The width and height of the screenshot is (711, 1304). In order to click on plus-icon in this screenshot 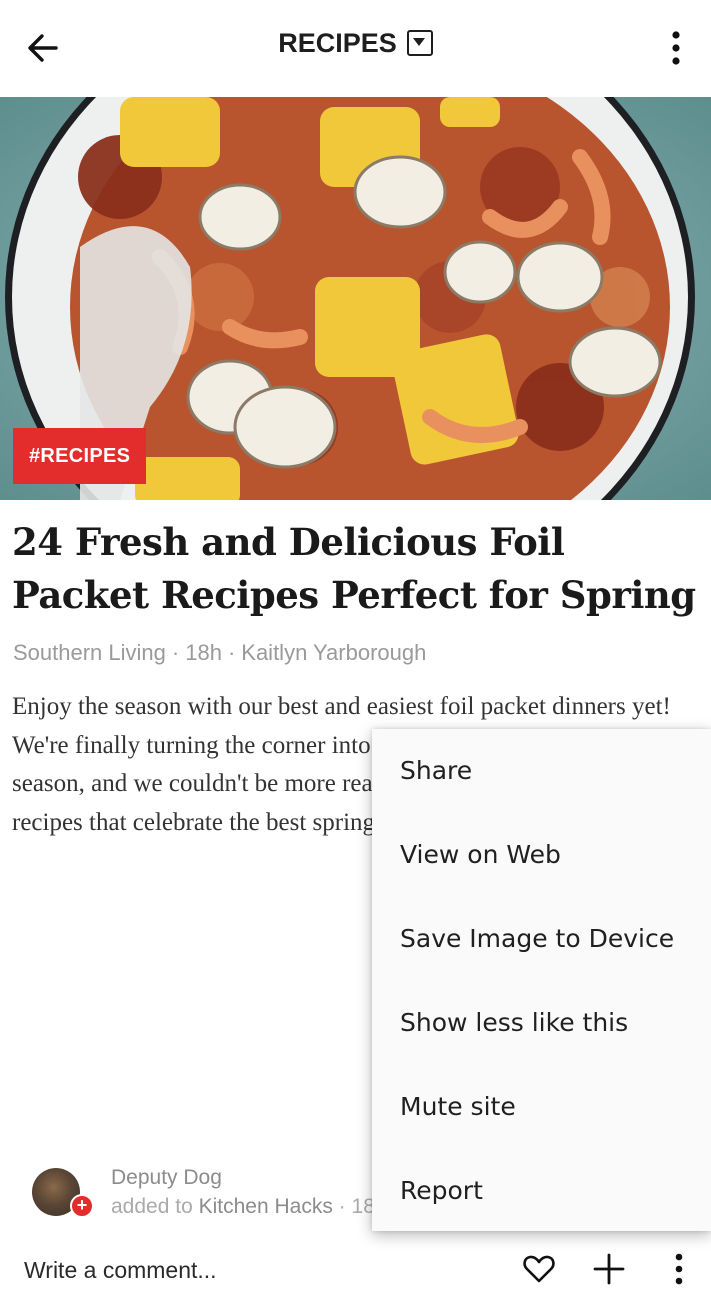, I will do `click(609, 1269)`.